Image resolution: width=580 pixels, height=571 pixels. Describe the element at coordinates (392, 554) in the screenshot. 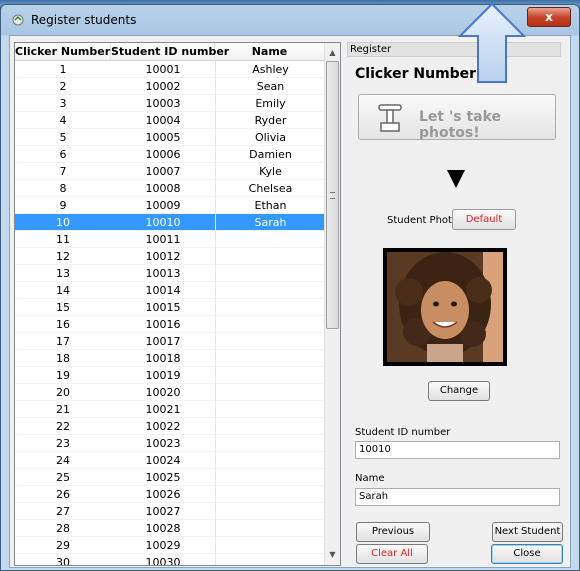

I see `clear-all-button: Clear All` at that location.